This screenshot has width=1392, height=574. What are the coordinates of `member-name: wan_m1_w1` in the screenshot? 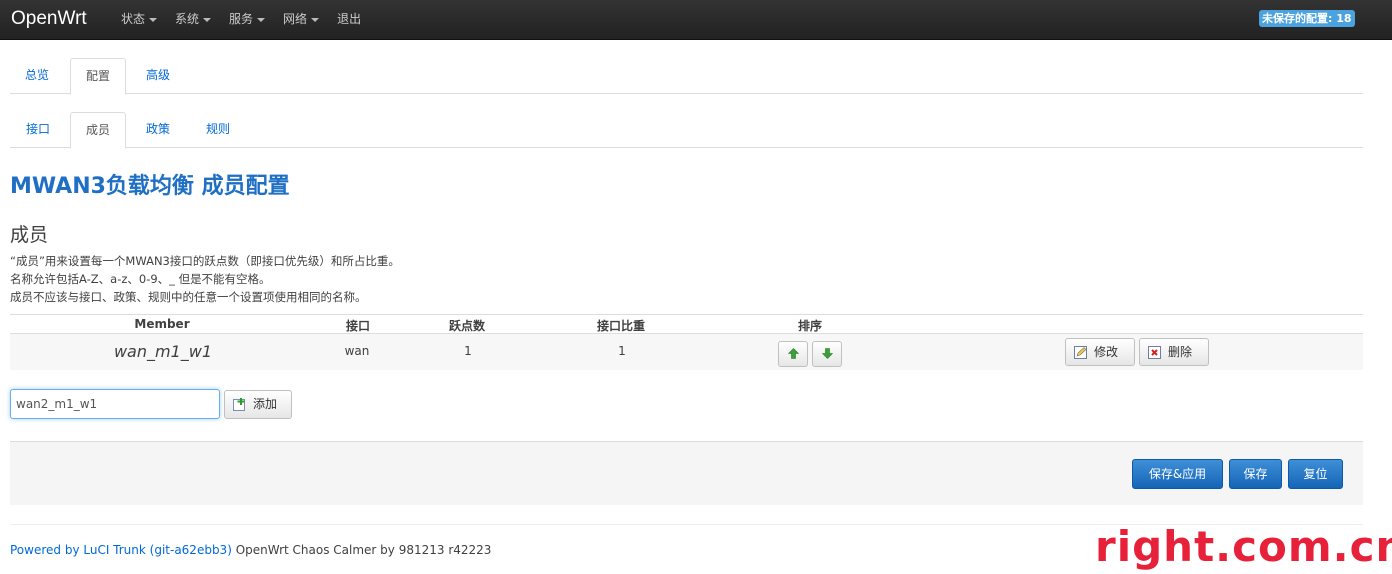 It's located at (163, 351).